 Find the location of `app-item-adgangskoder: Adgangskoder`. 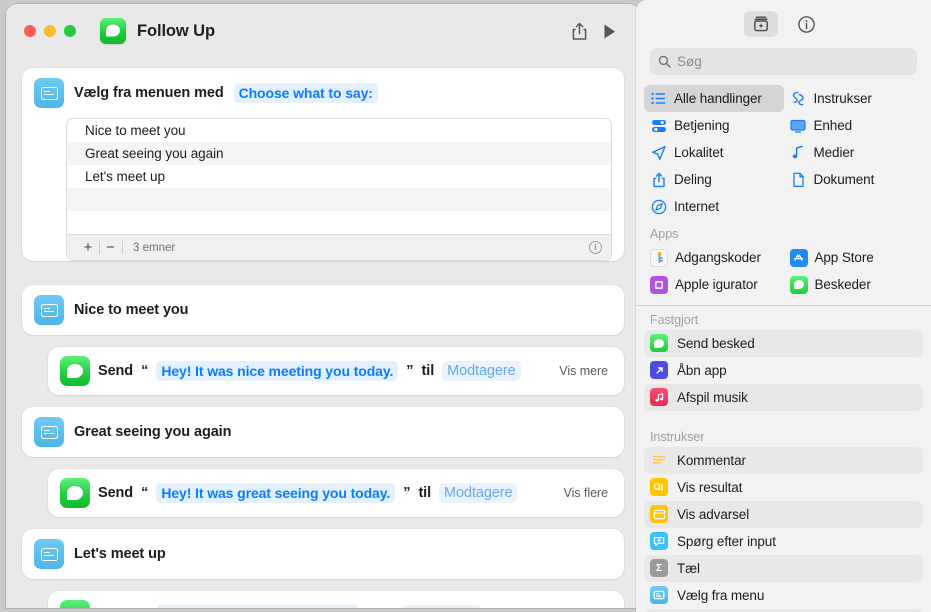

app-item-adgangskoder: Adgangskoder is located at coordinates (714, 257).